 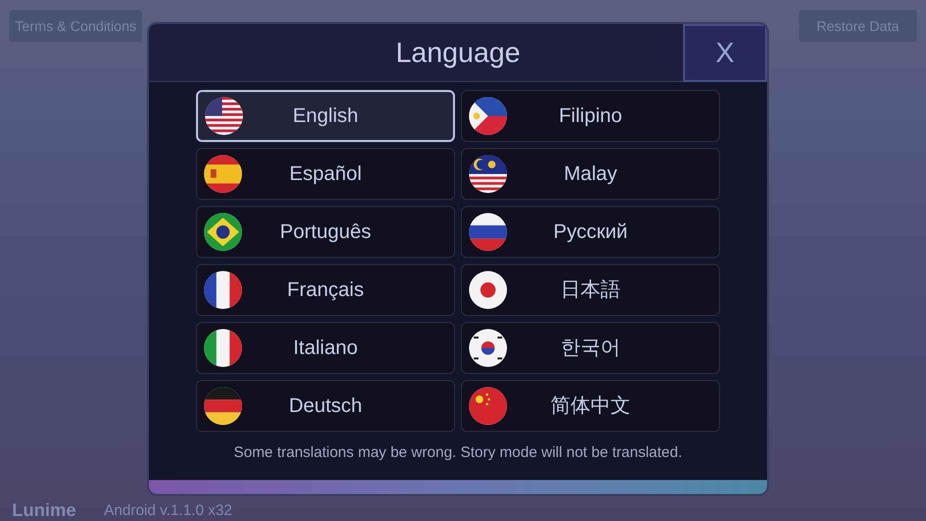 I want to click on language-option: Malay, so click(x=590, y=174).